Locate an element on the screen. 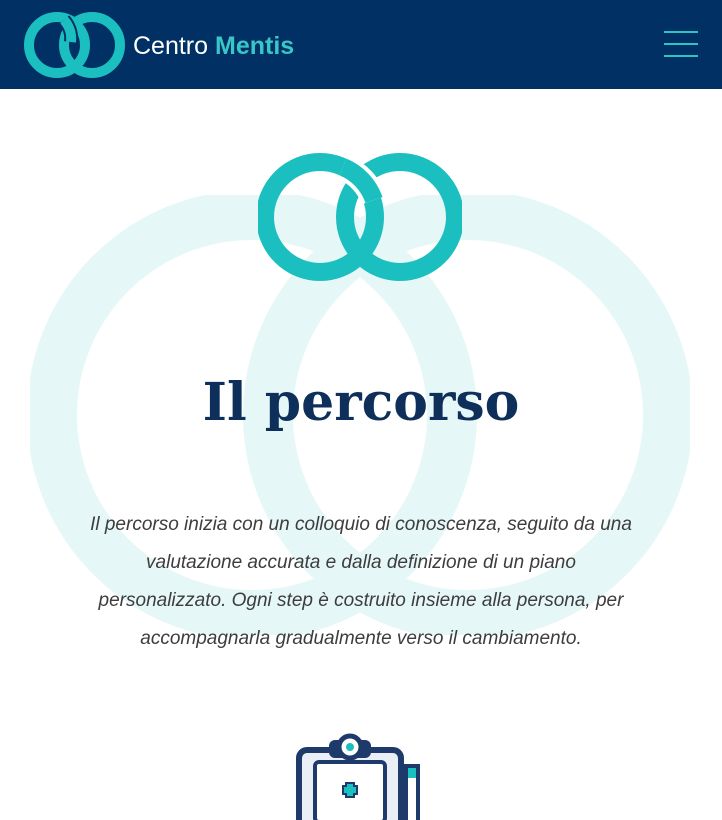  brand-logo-icon is located at coordinates (77, 45).